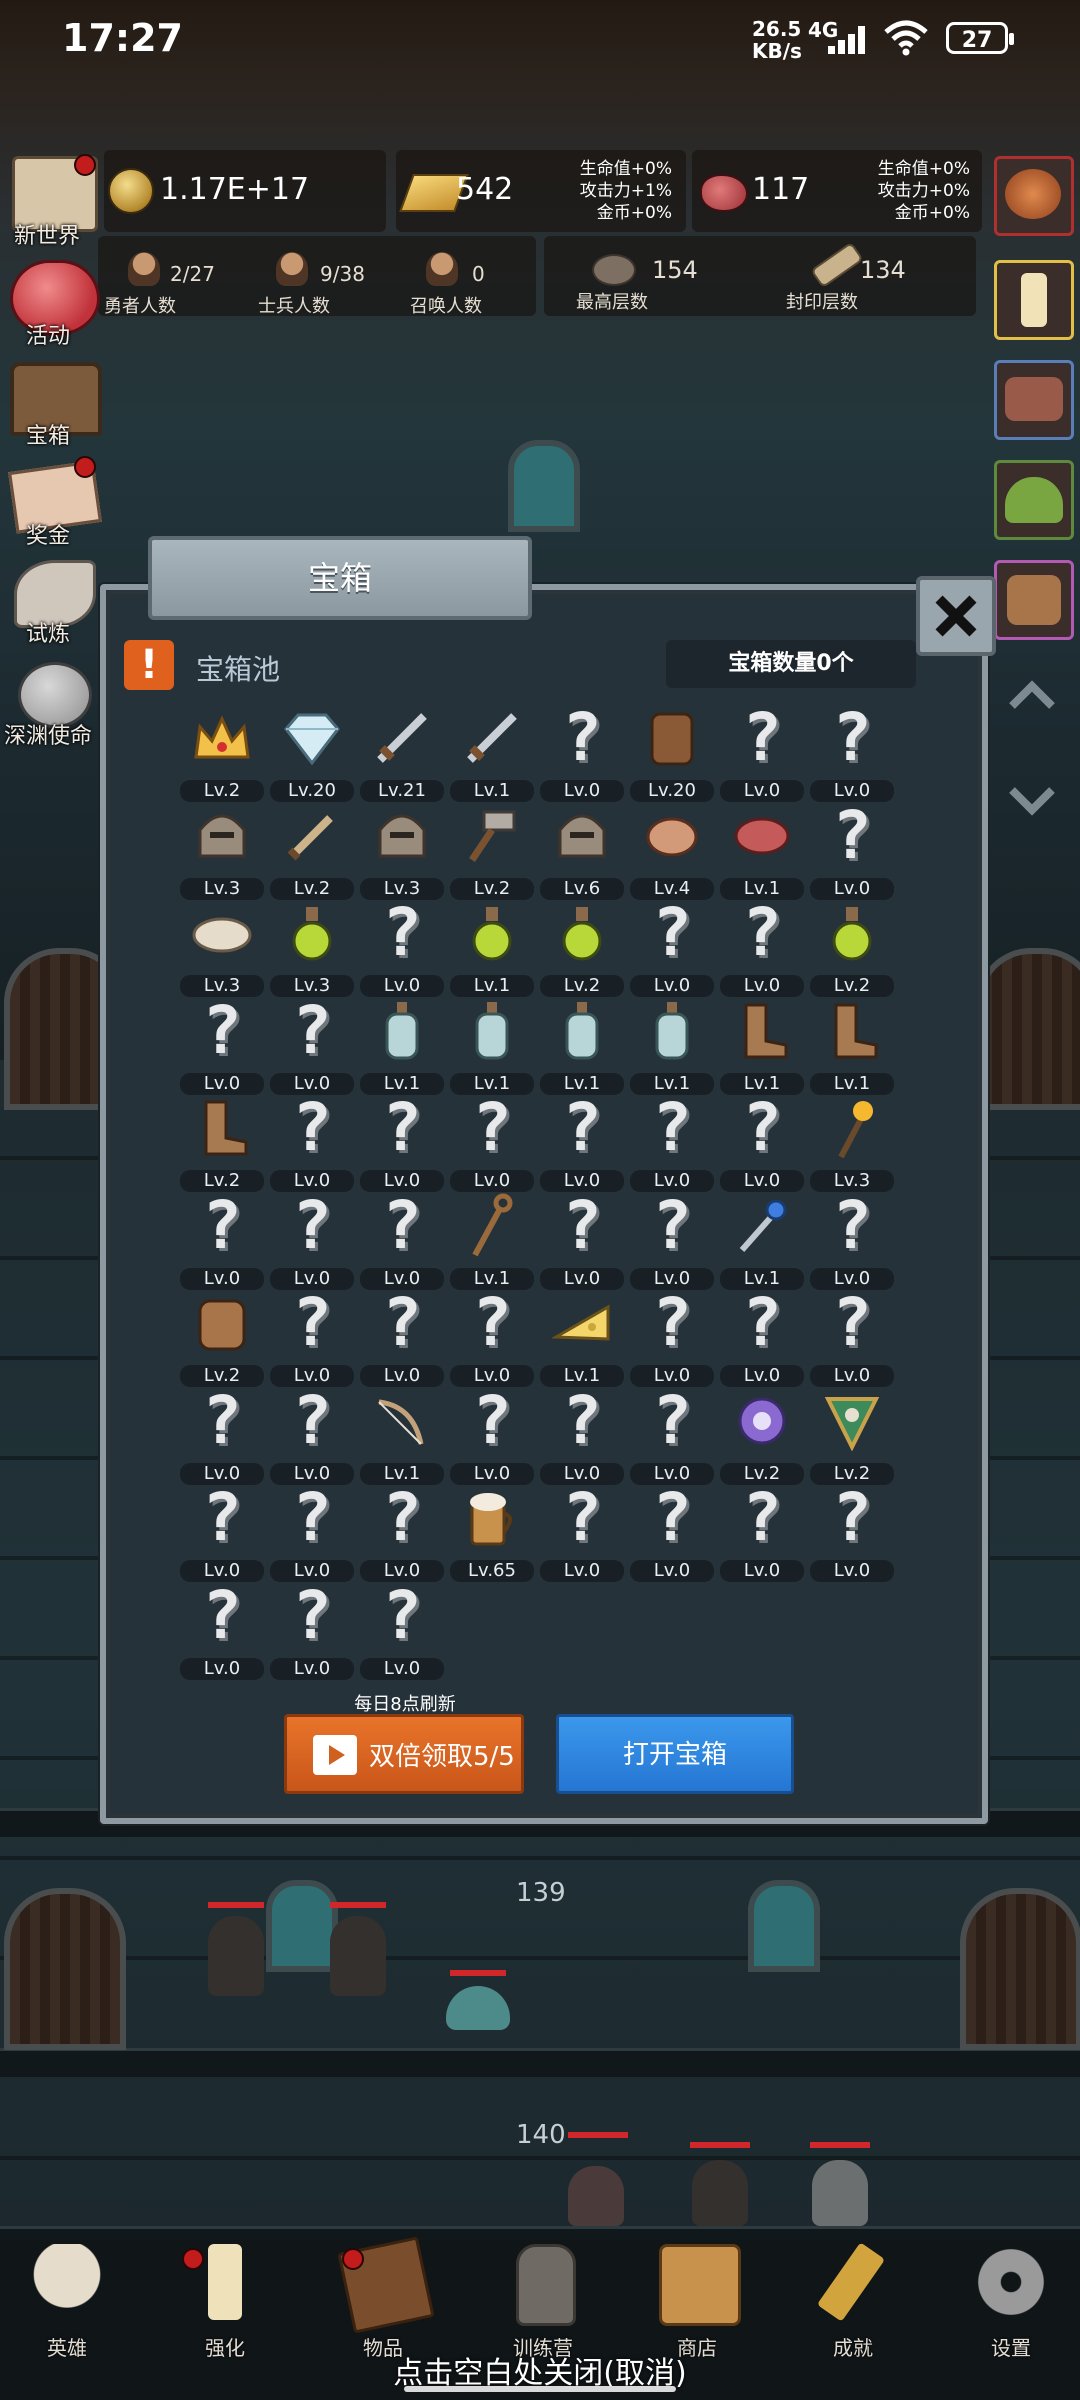  Describe the element at coordinates (53, 400) in the screenshot. I see `side-treasure: 宝箱` at that location.